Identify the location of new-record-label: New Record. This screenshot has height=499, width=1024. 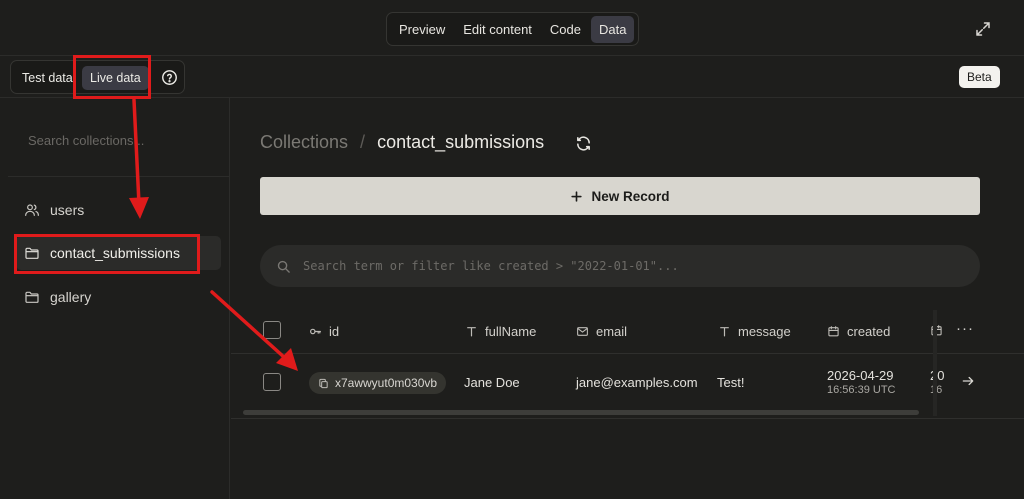
(630, 196).